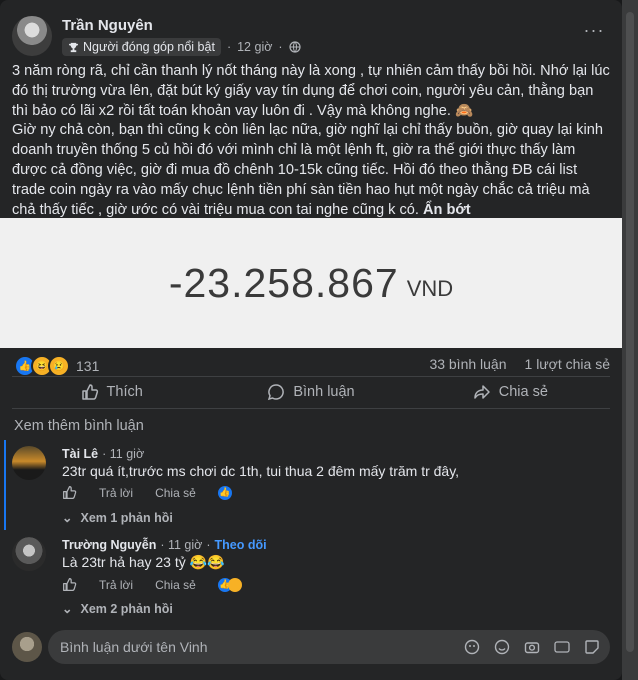 Image resolution: width=638 pixels, height=680 pixels. Describe the element at coordinates (567, 364) in the screenshot. I see `share-count: 1 lượt chia sẻ` at that location.